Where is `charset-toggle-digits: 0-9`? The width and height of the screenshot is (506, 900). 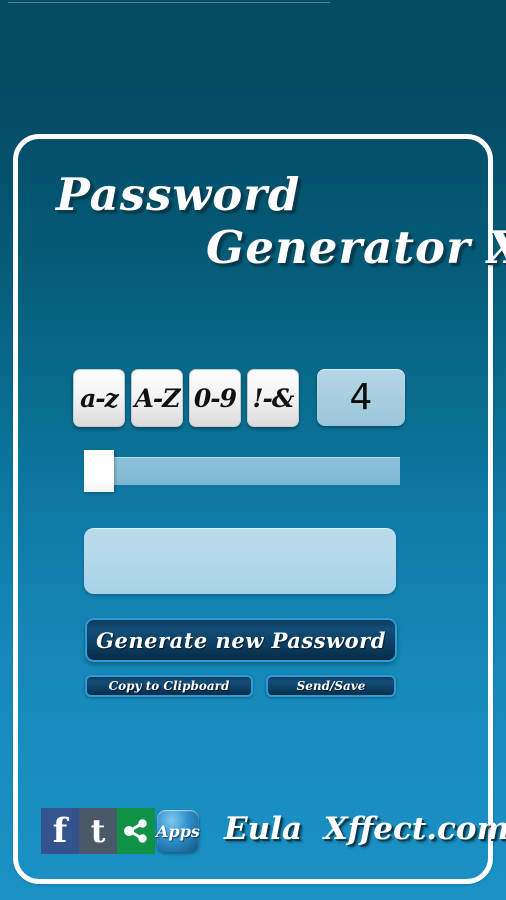
charset-toggle-digits: 0-9 is located at coordinates (215, 398).